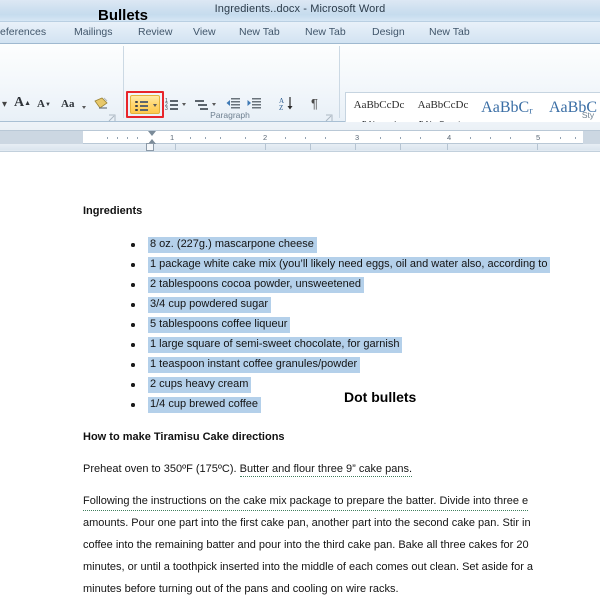 The height and width of the screenshot is (600, 600). Describe the element at coordinates (201, 104) in the screenshot. I see `multilevel-list-icon` at that location.